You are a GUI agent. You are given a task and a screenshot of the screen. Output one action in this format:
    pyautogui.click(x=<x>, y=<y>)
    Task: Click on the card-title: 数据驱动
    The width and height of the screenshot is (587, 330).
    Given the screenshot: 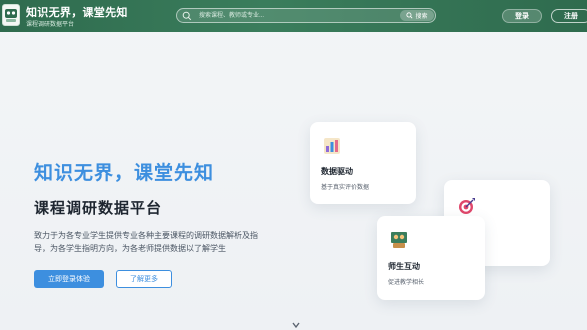 What is the action you would take?
    pyautogui.click(x=337, y=171)
    